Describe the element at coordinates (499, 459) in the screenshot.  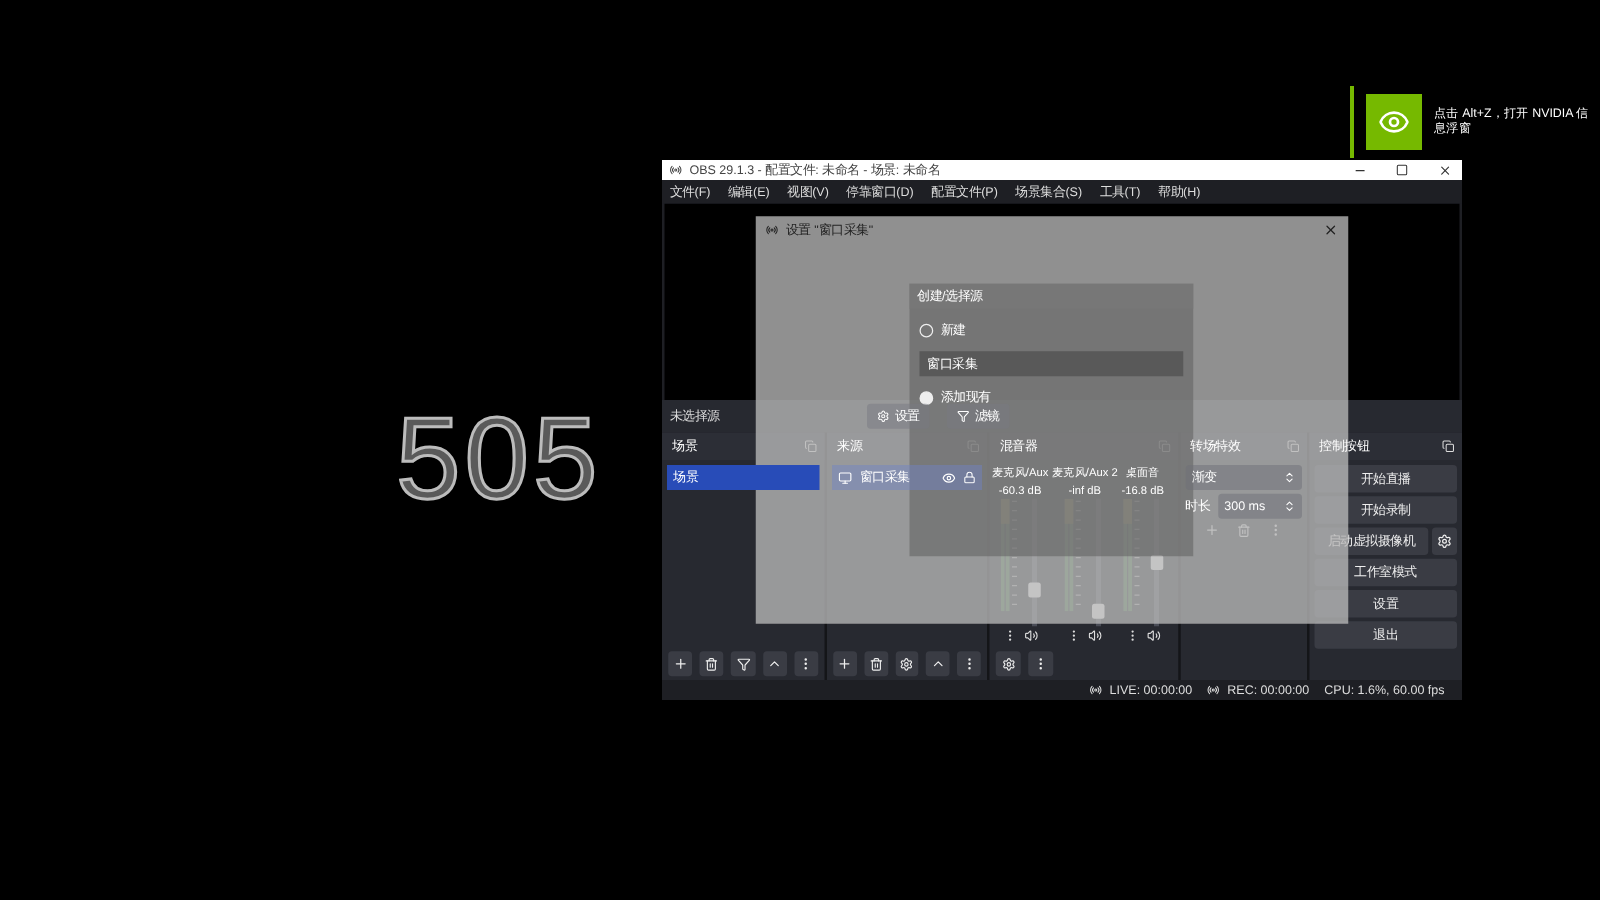
I see `desktop-number: 505` at that location.